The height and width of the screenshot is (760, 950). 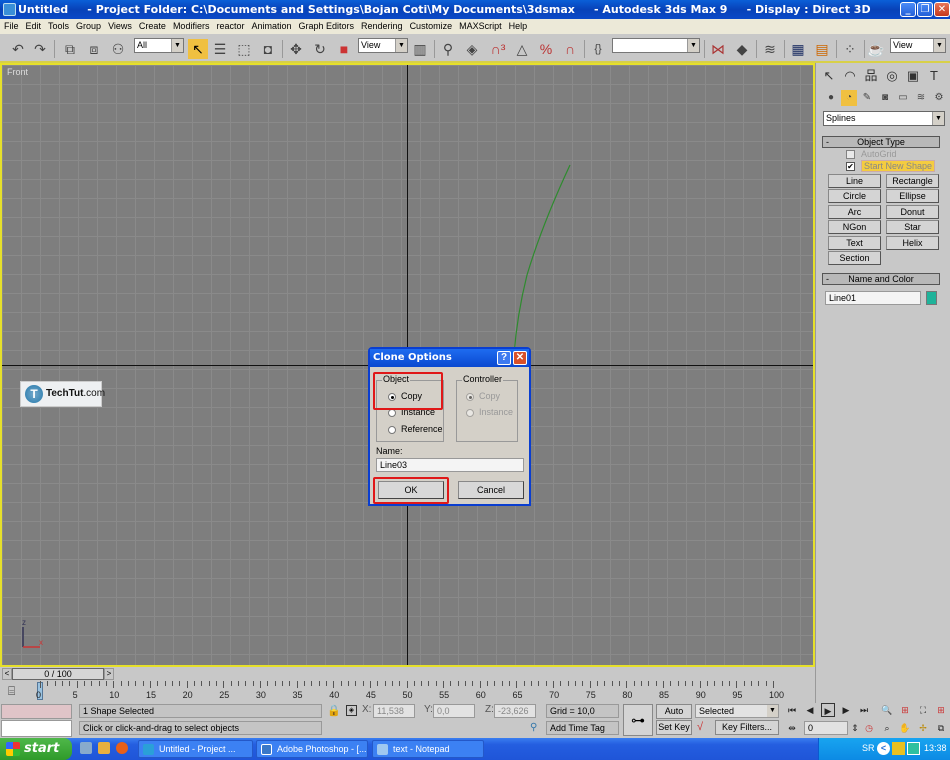 I want to click on menu-rendering: Rendering, so click(x=381, y=25).